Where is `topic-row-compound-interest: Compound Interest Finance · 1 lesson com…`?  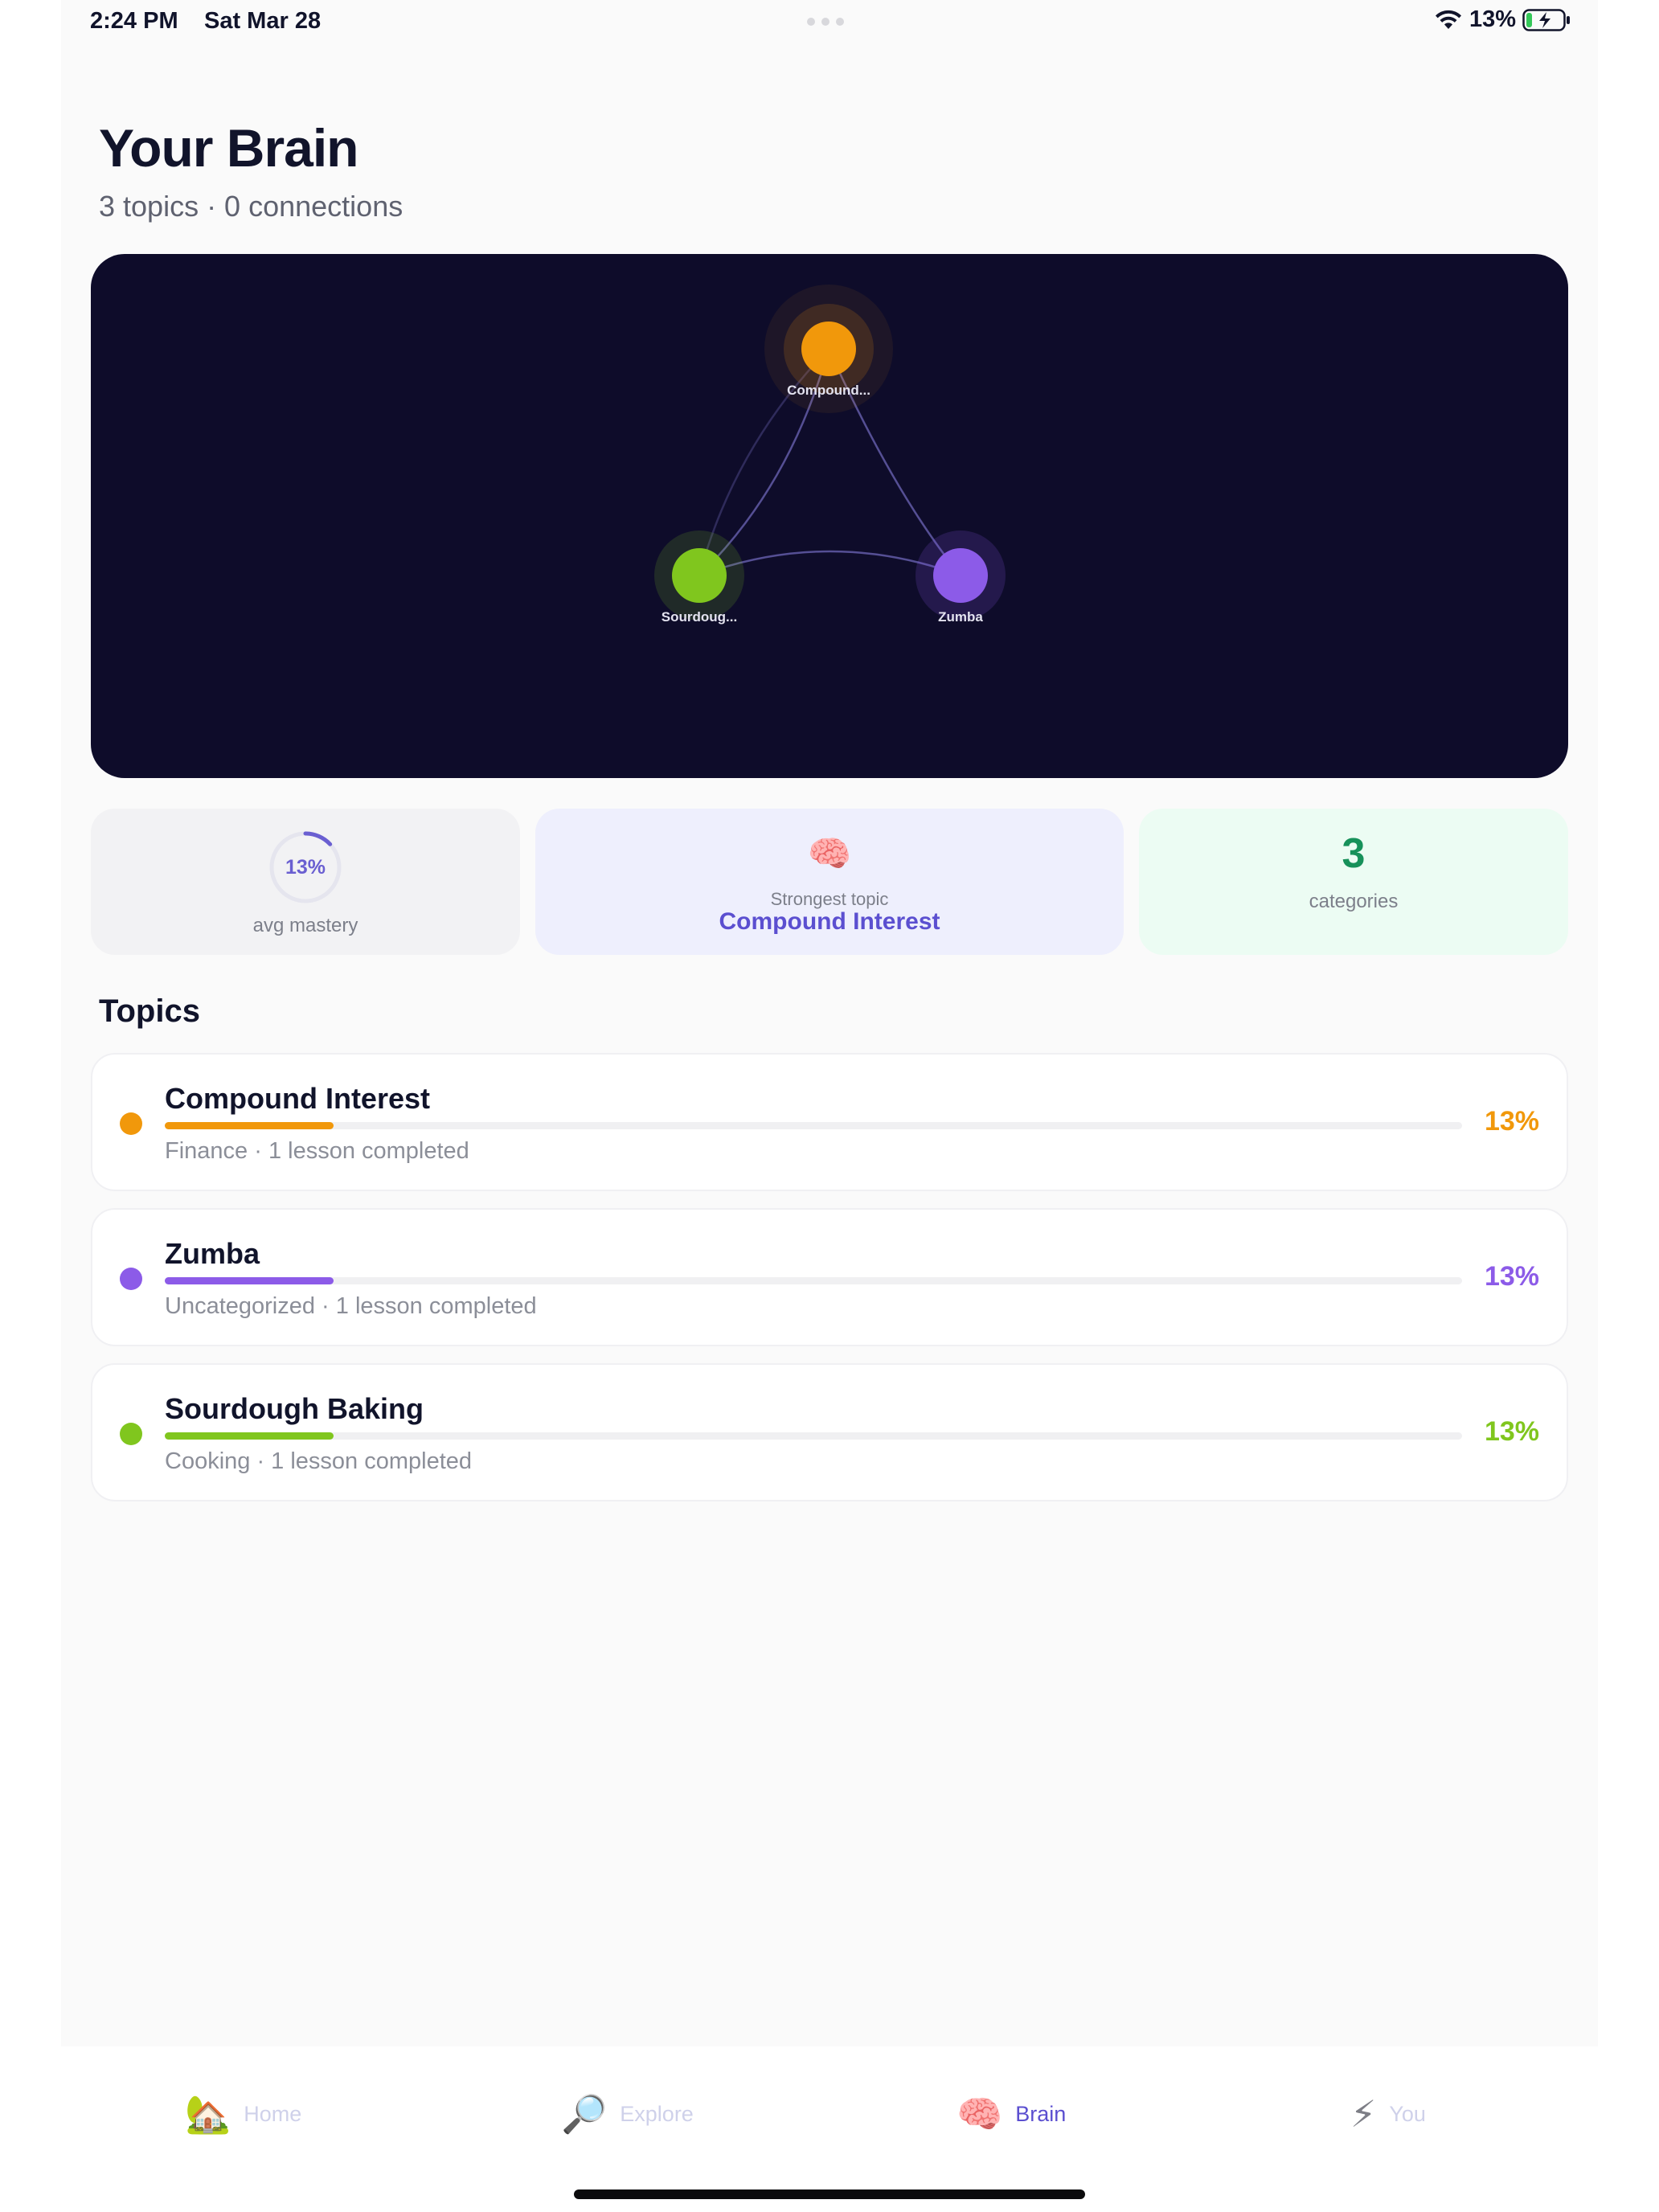
topic-row-compound-interest: Compound Interest Finance · 1 lesson com… is located at coordinates (829, 1122).